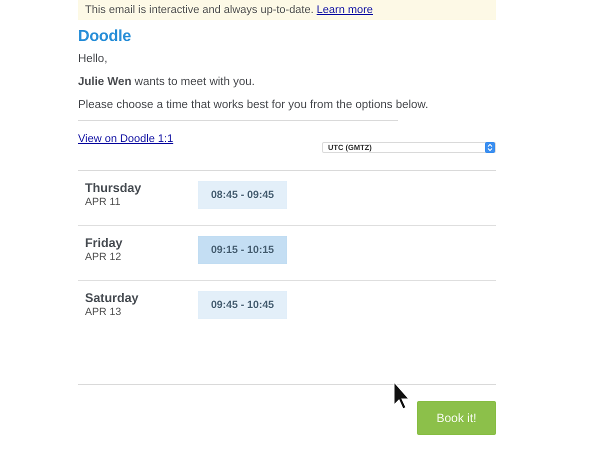 The width and height of the screenshot is (590, 458). What do you see at coordinates (103, 312) in the screenshot?
I see `day-date: APR 13` at bounding box center [103, 312].